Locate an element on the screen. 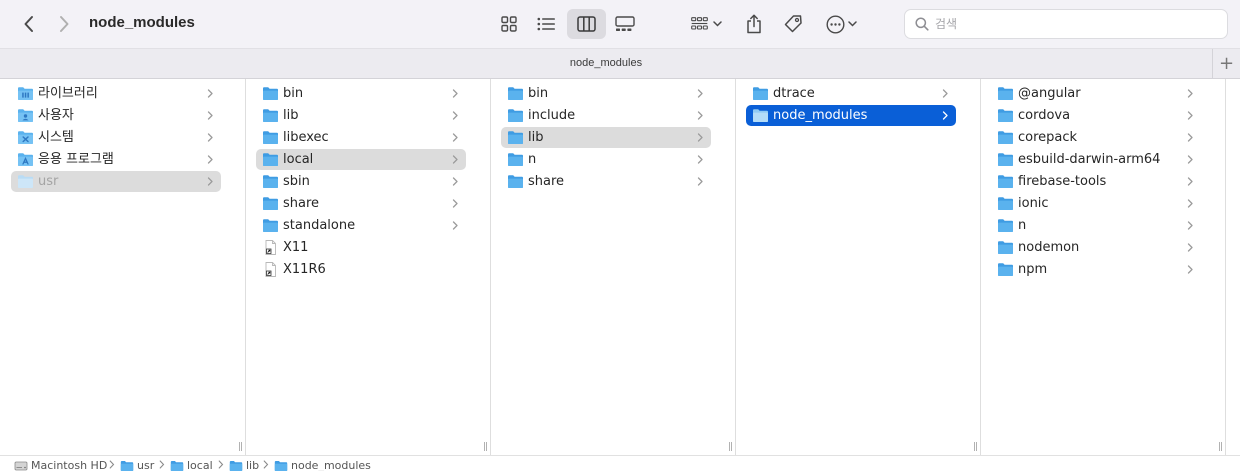 The width and height of the screenshot is (1240, 471). path-crumb-local: local is located at coordinates (191, 465).